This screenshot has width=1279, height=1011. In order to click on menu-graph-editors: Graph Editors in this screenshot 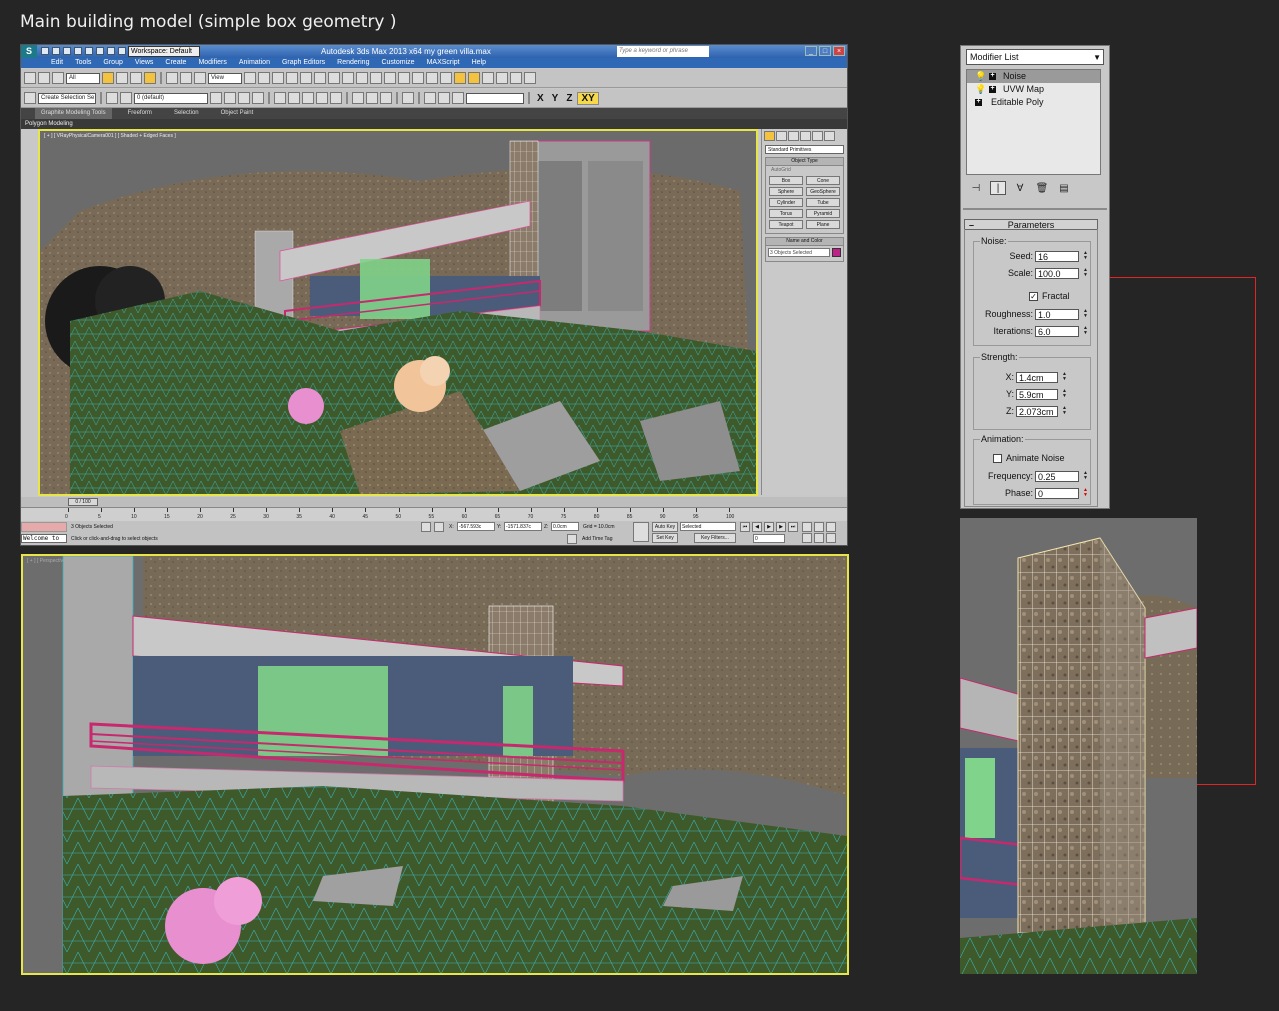, I will do `click(303, 63)`.